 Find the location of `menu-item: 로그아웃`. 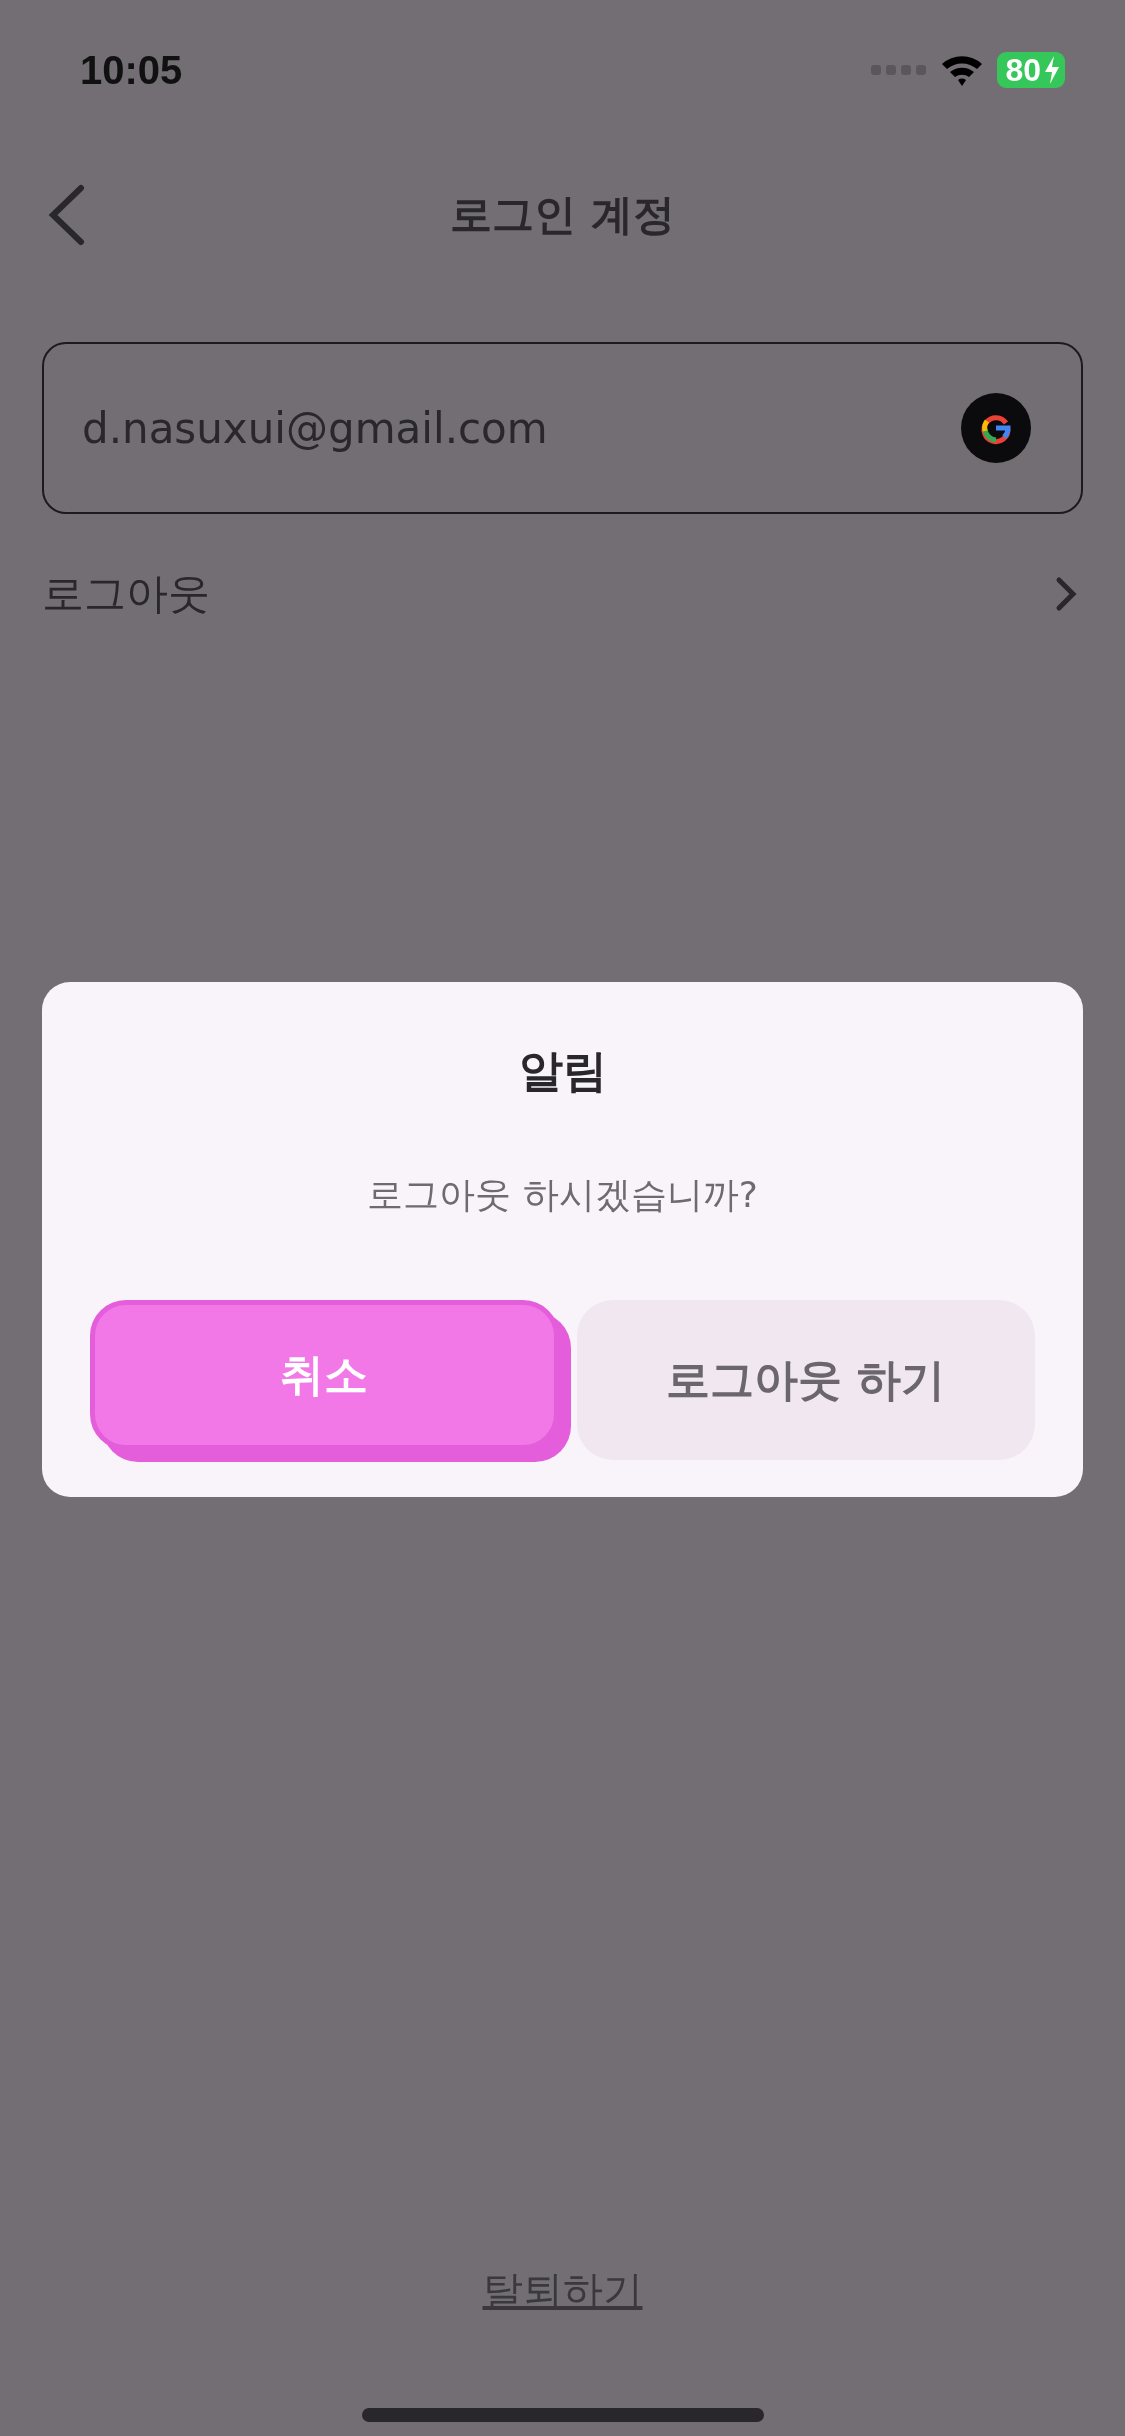

menu-item: 로그아웃 is located at coordinates (562, 594).